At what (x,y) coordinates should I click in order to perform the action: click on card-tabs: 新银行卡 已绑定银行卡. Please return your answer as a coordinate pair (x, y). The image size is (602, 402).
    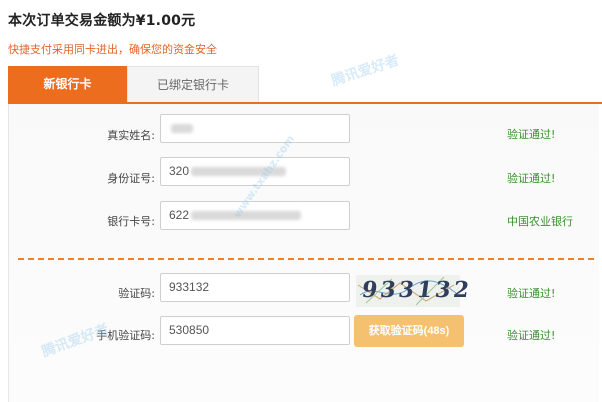
    Looking at the image, I should click on (305, 85).